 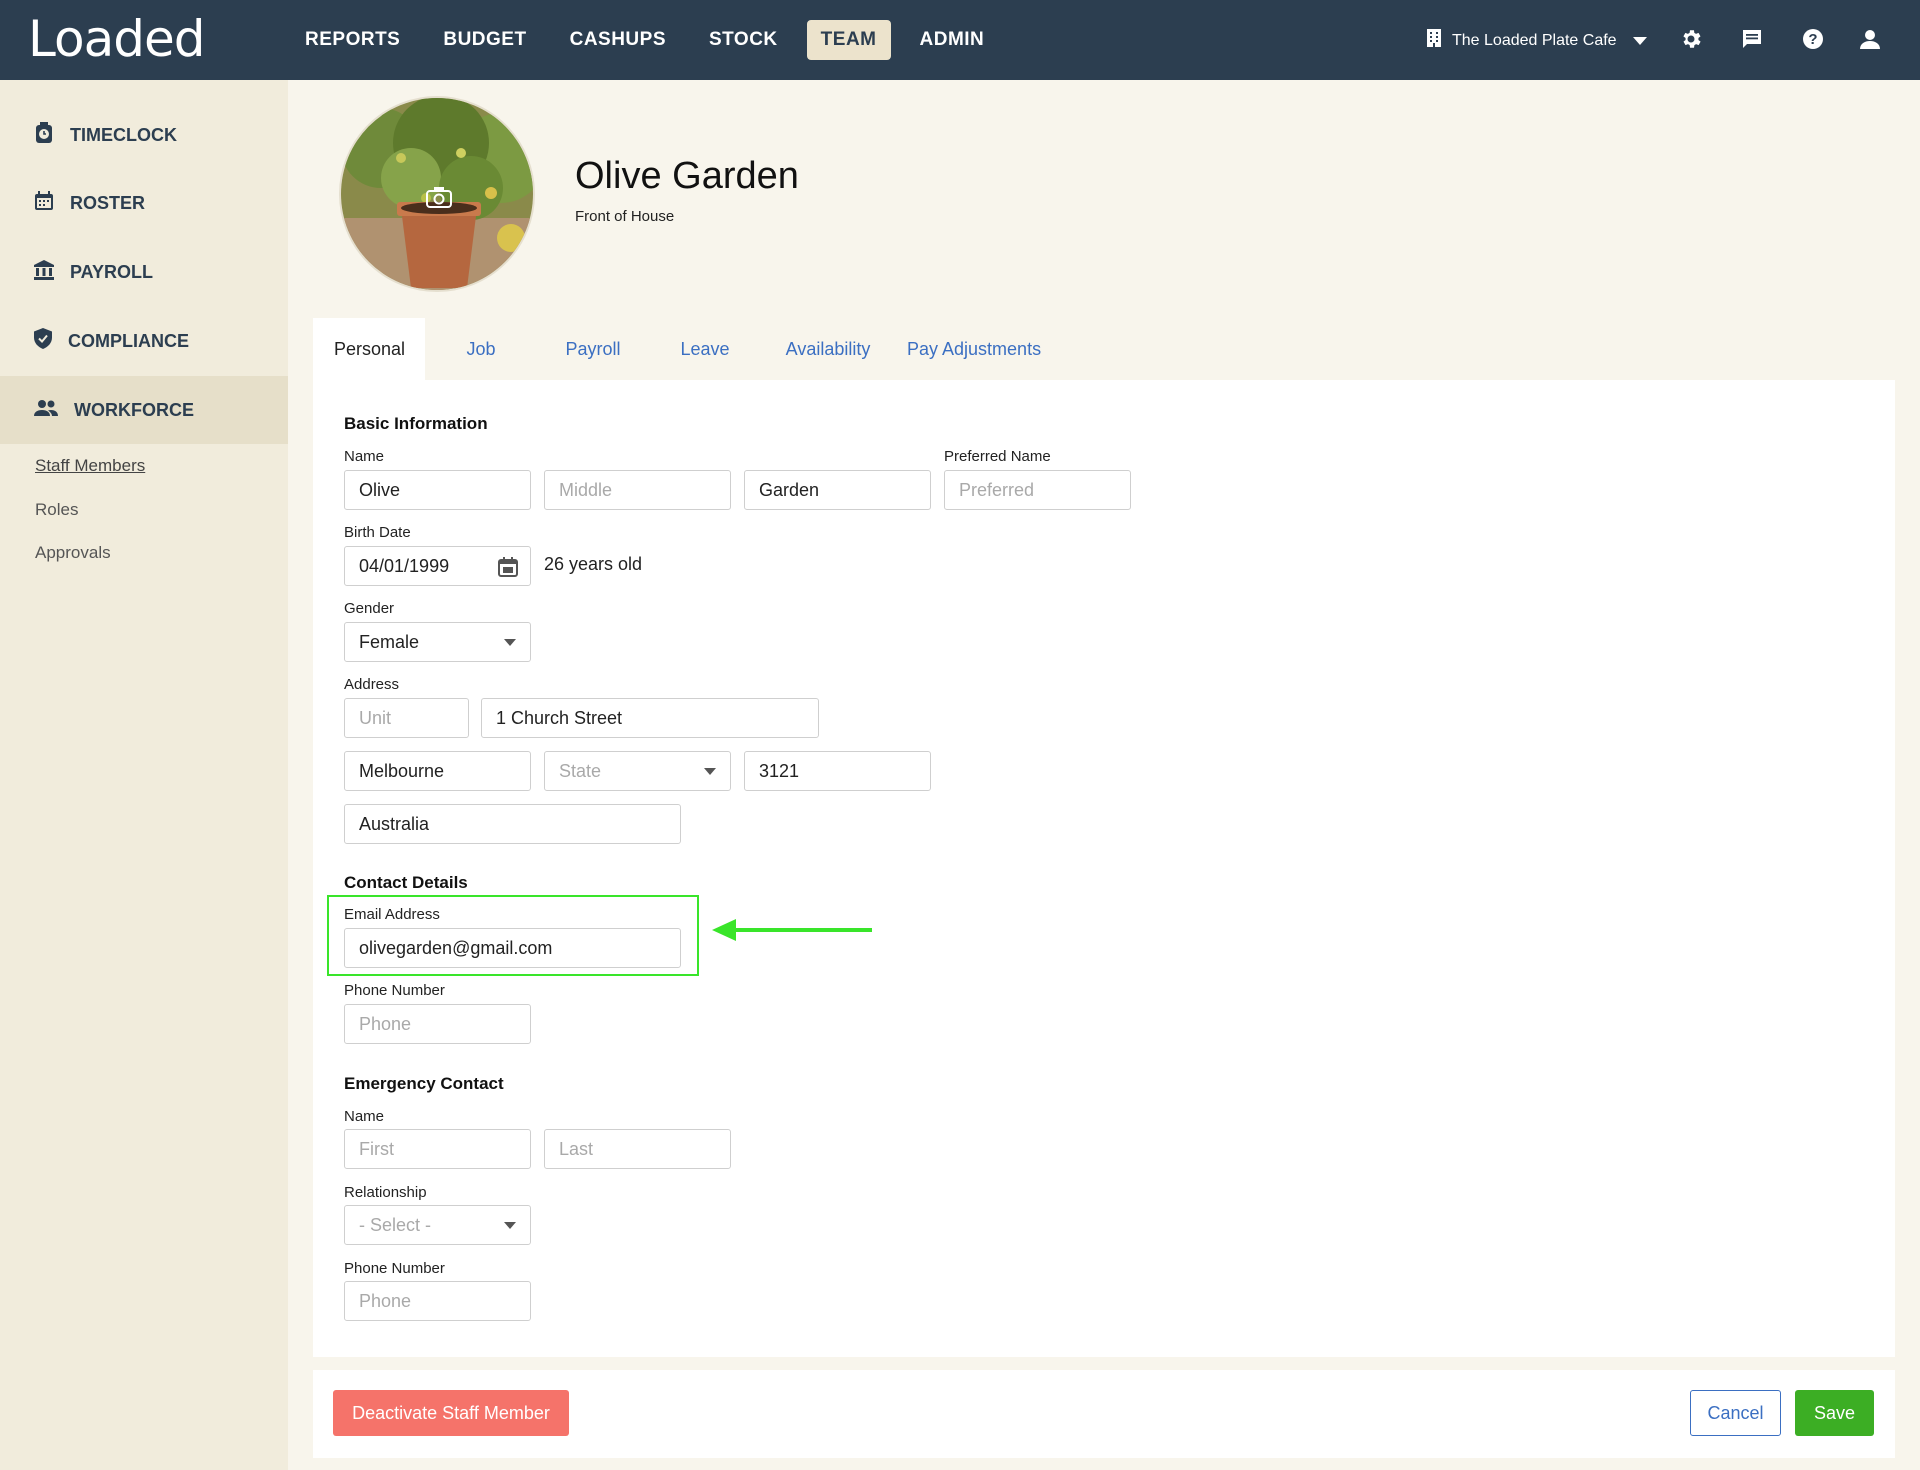 I want to click on relationship-label: Relationship, so click(x=385, y=1192).